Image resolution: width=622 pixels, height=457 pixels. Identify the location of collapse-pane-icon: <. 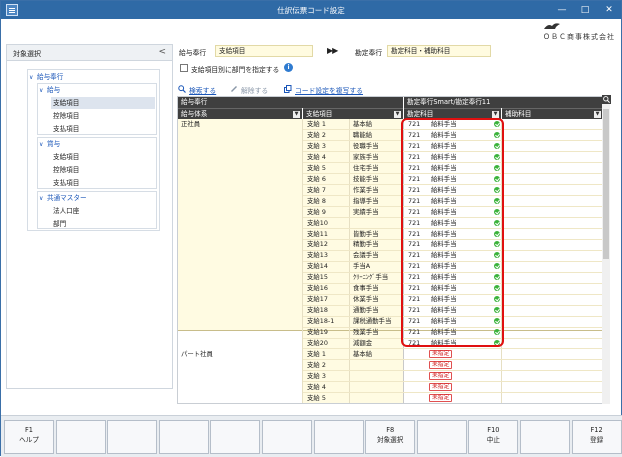
(162, 52).